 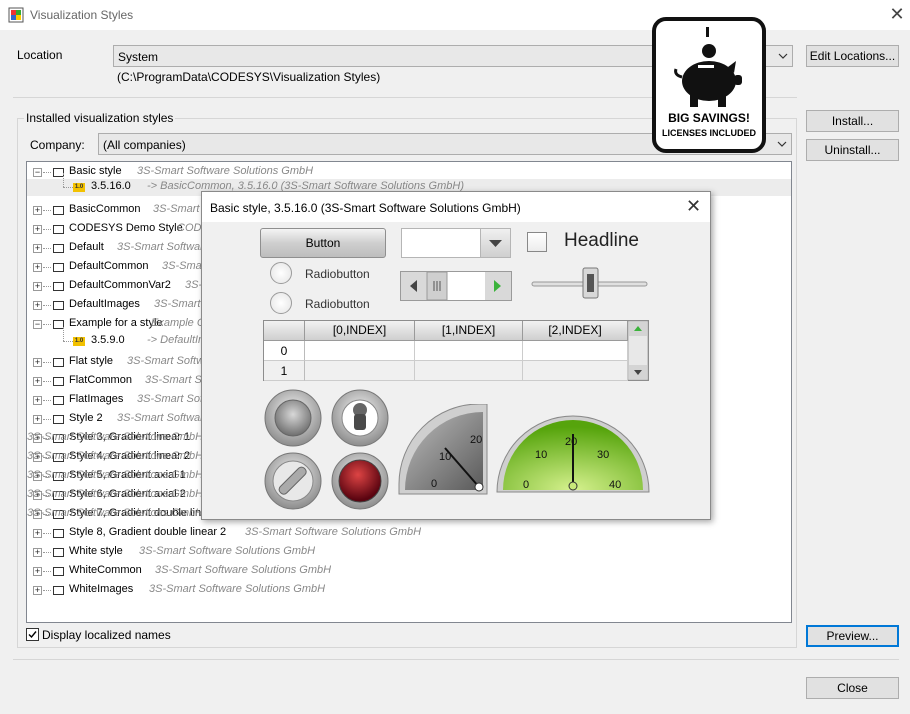 What do you see at coordinates (284, 351) in the screenshot?
I see `table-row-header: 0` at bounding box center [284, 351].